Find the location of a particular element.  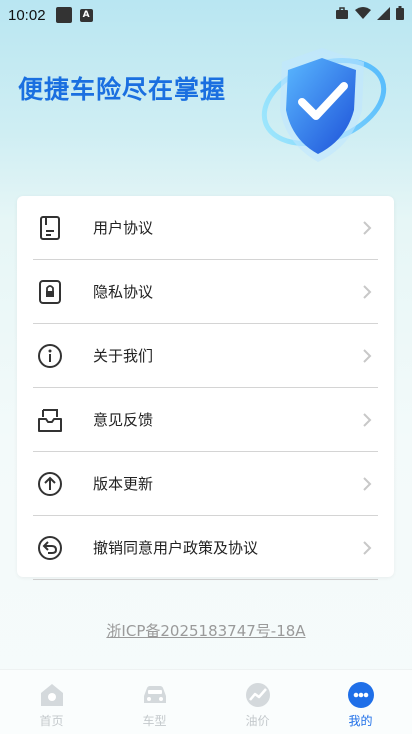

menu-item-label: 用户协议 is located at coordinates (123, 228).